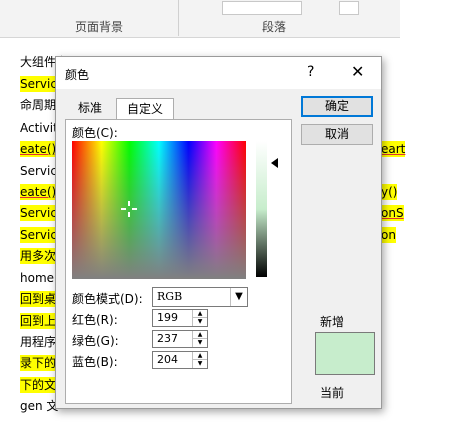  I want to click on color-mode-label: 颜色模式(D):, so click(107, 299).